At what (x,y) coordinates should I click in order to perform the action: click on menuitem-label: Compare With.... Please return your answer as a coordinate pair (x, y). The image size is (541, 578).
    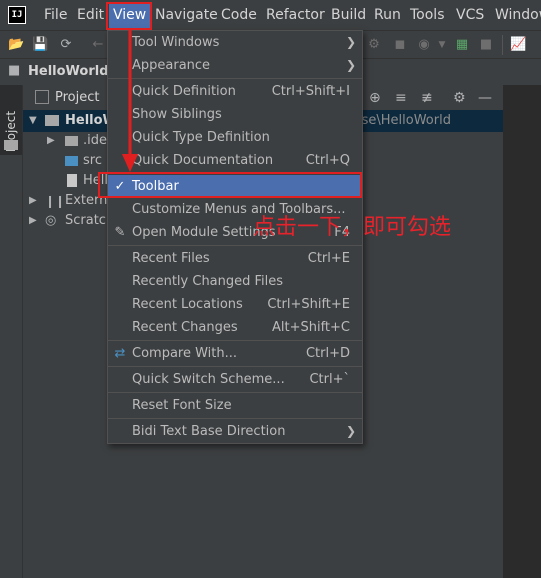
    Looking at the image, I should click on (185, 353).